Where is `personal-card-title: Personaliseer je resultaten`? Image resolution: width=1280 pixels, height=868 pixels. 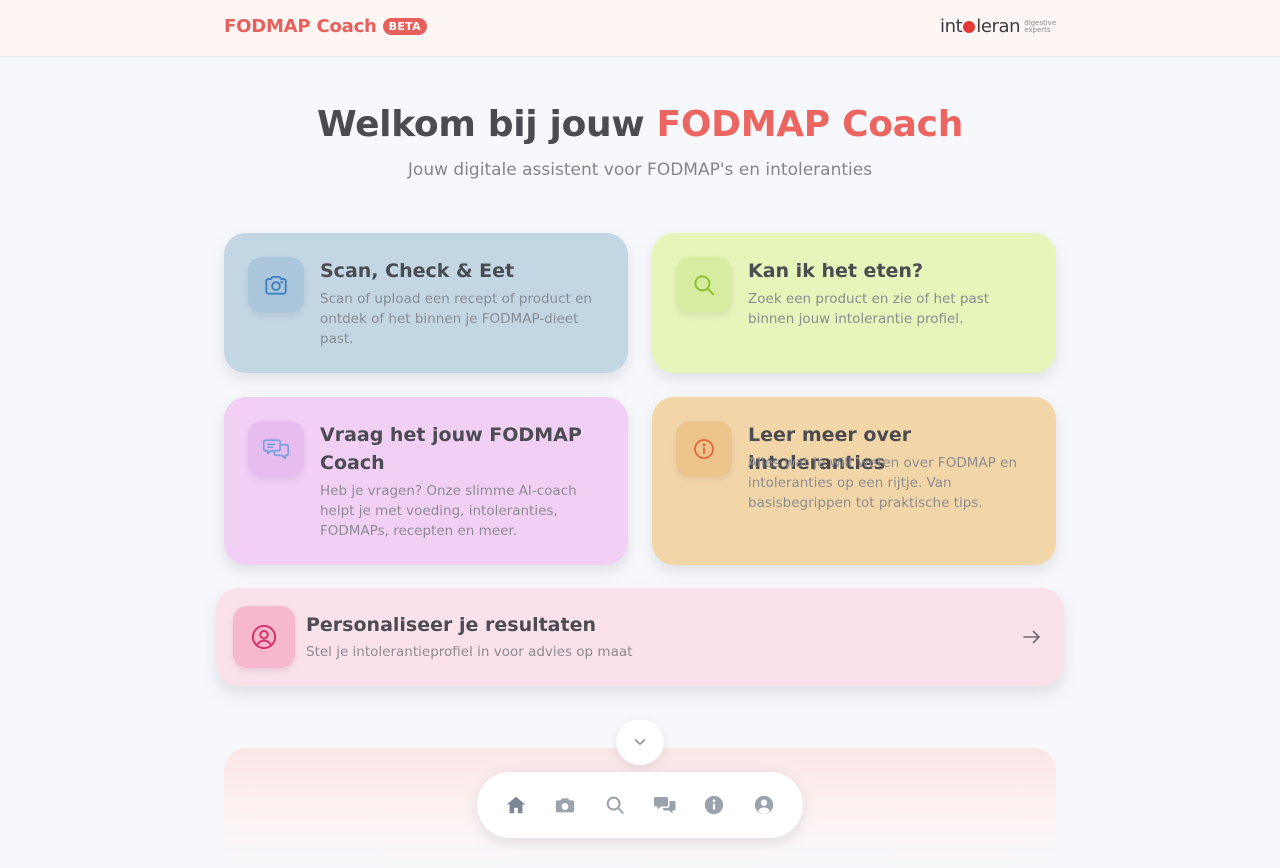
personal-card-title: Personaliseer je resultaten is located at coordinates (451, 625).